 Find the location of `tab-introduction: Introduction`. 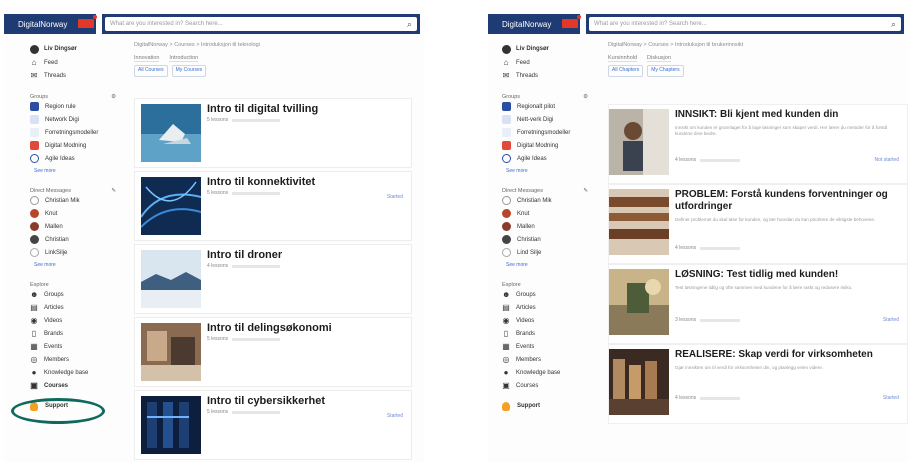

tab-introduction: Introduction is located at coordinates (184, 58).